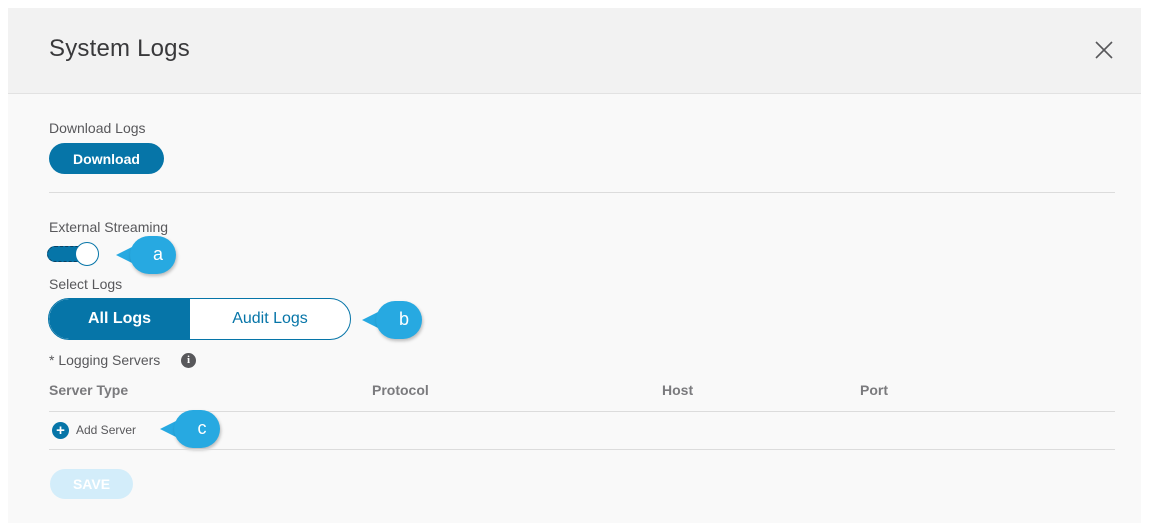 Image resolution: width=1150 pixels, height=523 pixels. Describe the element at coordinates (86, 284) in the screenshot. I see `select-logs-label: Select Logs` at that location.